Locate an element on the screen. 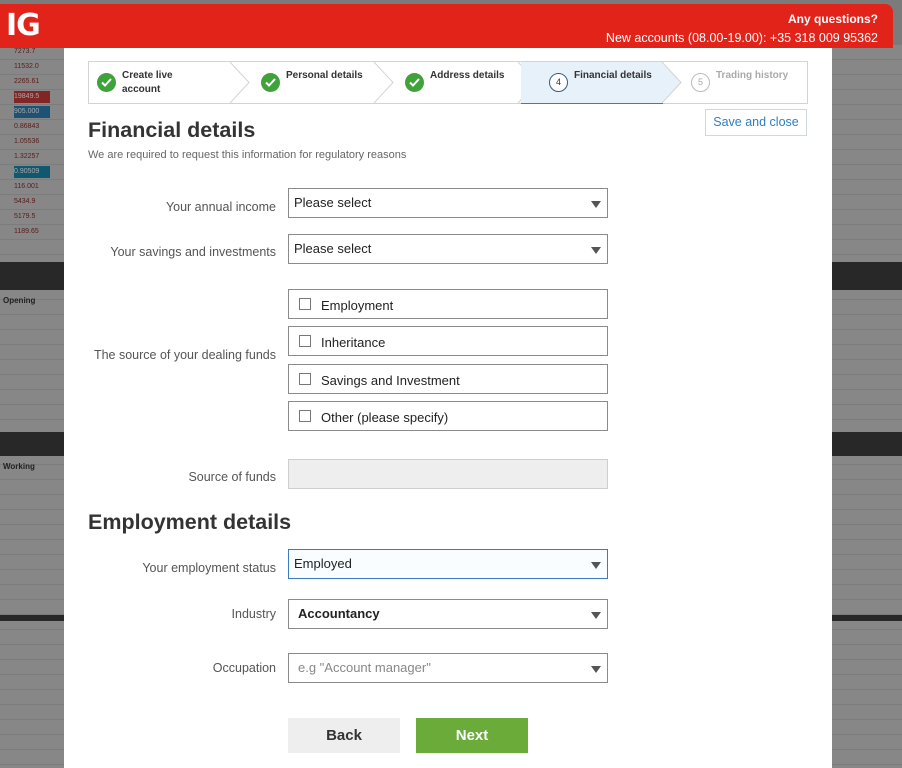 This screenshot has height=768, width=902. industry-value: Accountancy is located at coordinates (339, 613).